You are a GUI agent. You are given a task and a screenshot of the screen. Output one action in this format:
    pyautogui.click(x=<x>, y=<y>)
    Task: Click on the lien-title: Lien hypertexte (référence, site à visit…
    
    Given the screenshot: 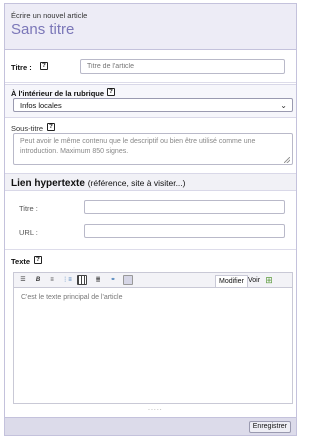 What is the action you would take?
    pyautogui.click(x=98, y=183)
    